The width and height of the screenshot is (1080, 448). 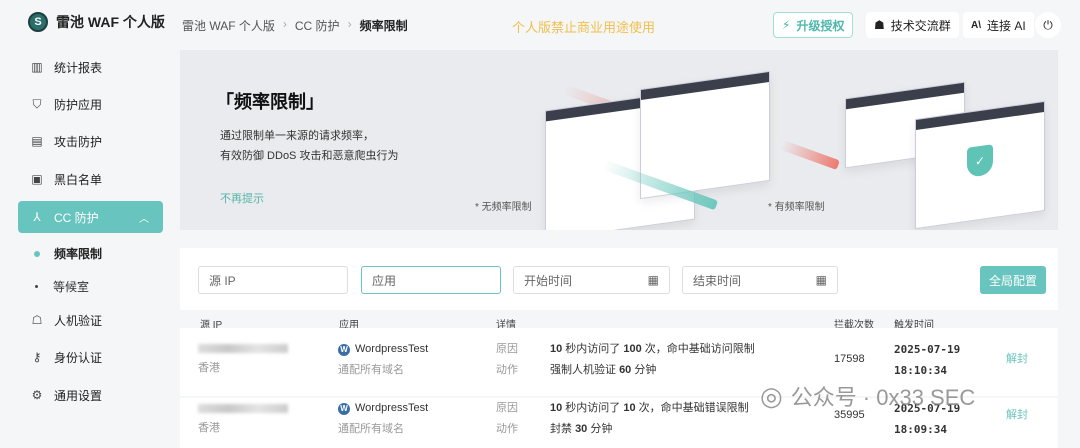 I want to click on detail-cell: 10 秒内访问了 10 次，命中基础错误限制 封禁 30 分钟, so click(x=649, y=419).